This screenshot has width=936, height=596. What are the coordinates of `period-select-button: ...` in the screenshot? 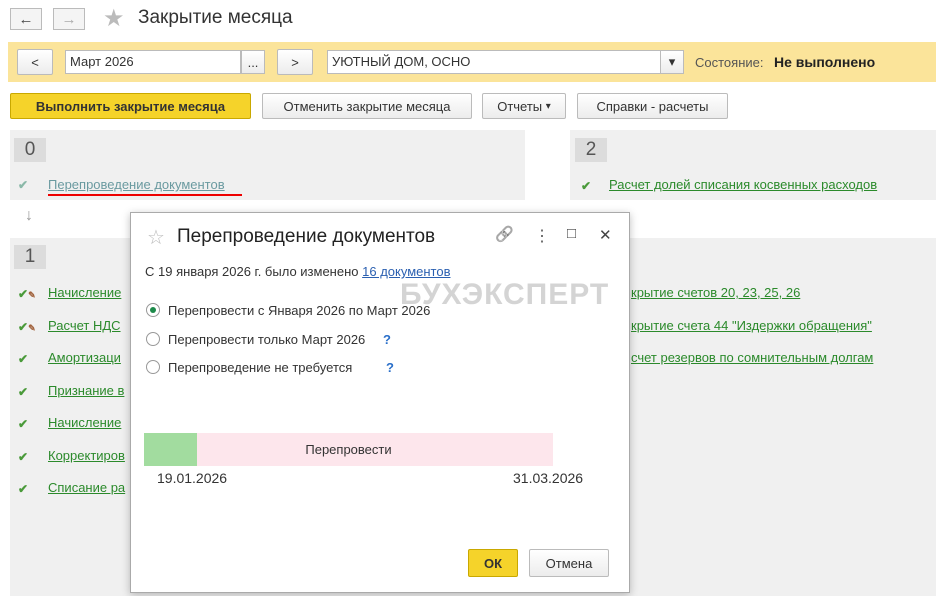 It's located at (253, 62).